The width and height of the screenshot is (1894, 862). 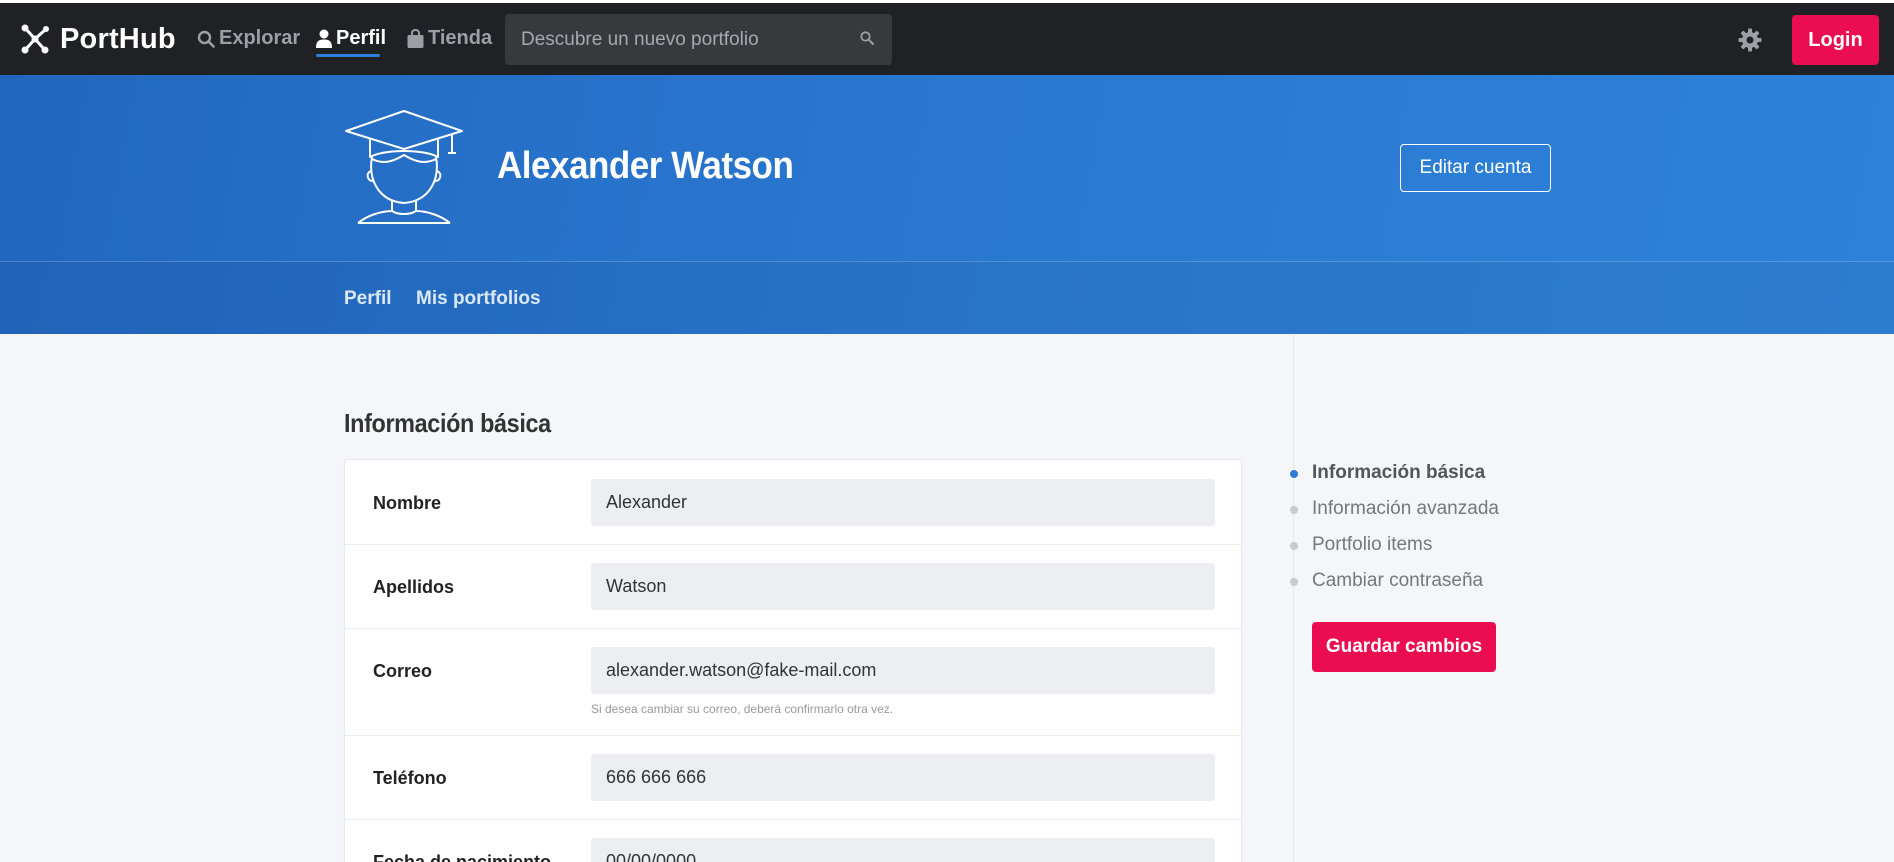 I want to click on nav-perfil: Perfil, so click(x=351, y=38).